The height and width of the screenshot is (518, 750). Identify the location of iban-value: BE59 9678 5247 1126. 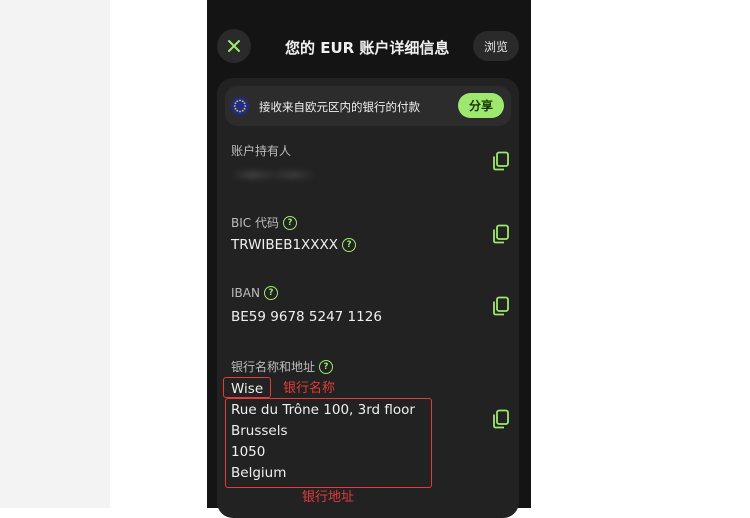
(306, 317).